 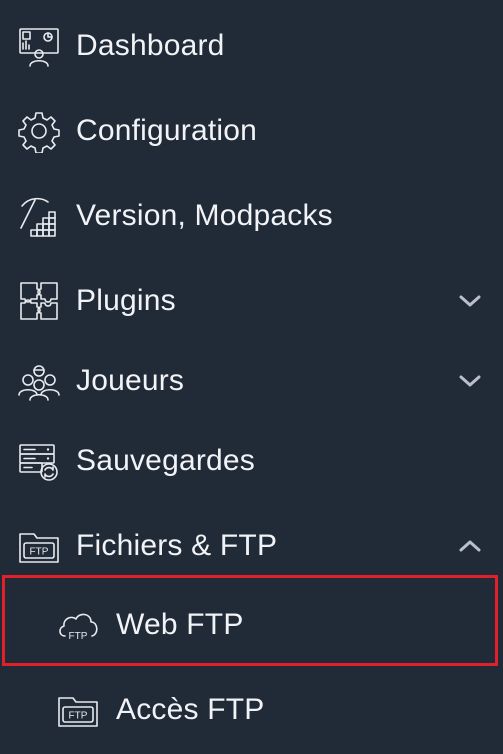 What do you see at coordinates (204, 215) in the screenshot?
I see `menu-item-label: Version, Modpacks` at bounding box center [204, 215].